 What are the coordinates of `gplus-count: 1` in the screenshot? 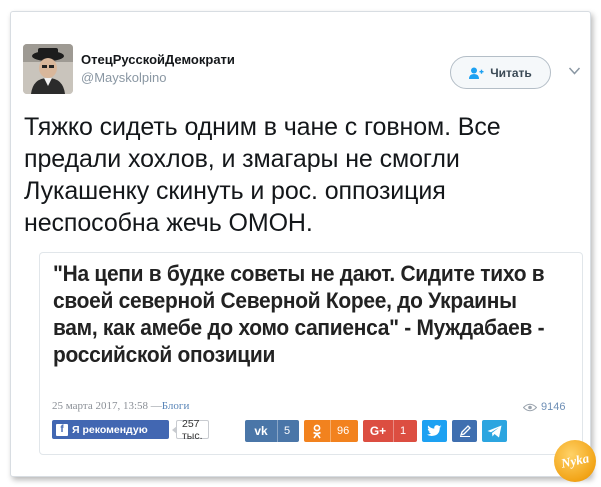 It's located at (402, 431).